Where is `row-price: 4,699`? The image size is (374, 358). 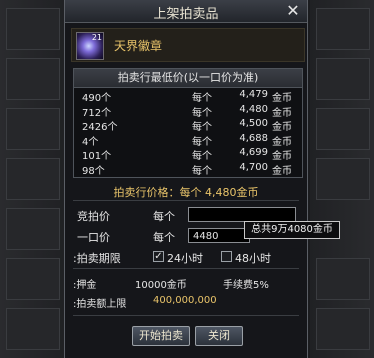
row-price: 4,699 is located at coordinates (253, 153).